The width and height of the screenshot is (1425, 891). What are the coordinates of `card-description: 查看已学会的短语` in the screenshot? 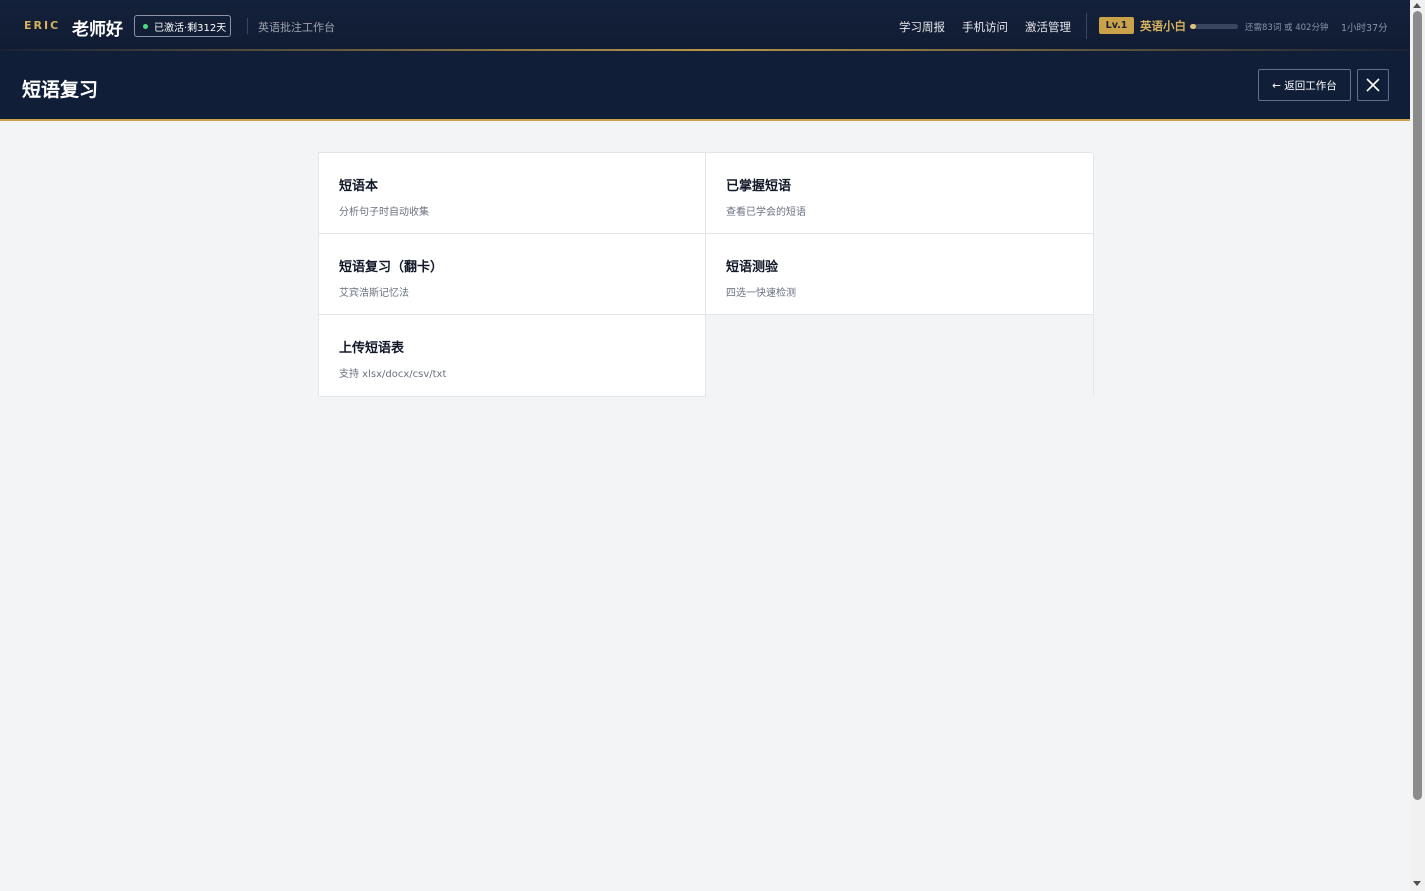 It's located at (766, 212).